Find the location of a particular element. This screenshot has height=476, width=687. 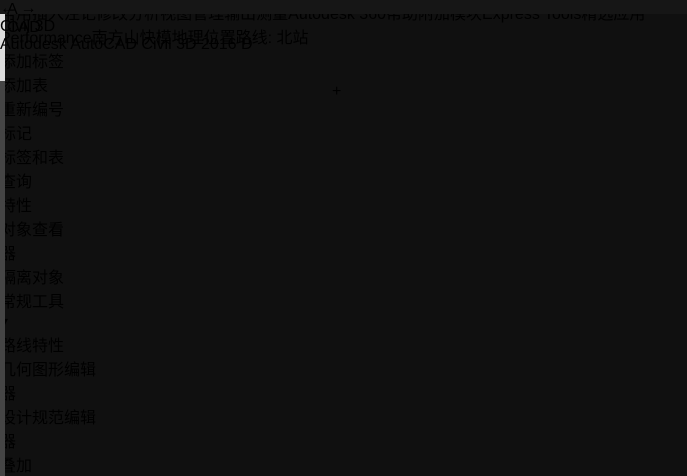

panel-general-tools: 查询 特性 对象查看器 隔离对象 常规工具 is located at coordinates (34, 250).